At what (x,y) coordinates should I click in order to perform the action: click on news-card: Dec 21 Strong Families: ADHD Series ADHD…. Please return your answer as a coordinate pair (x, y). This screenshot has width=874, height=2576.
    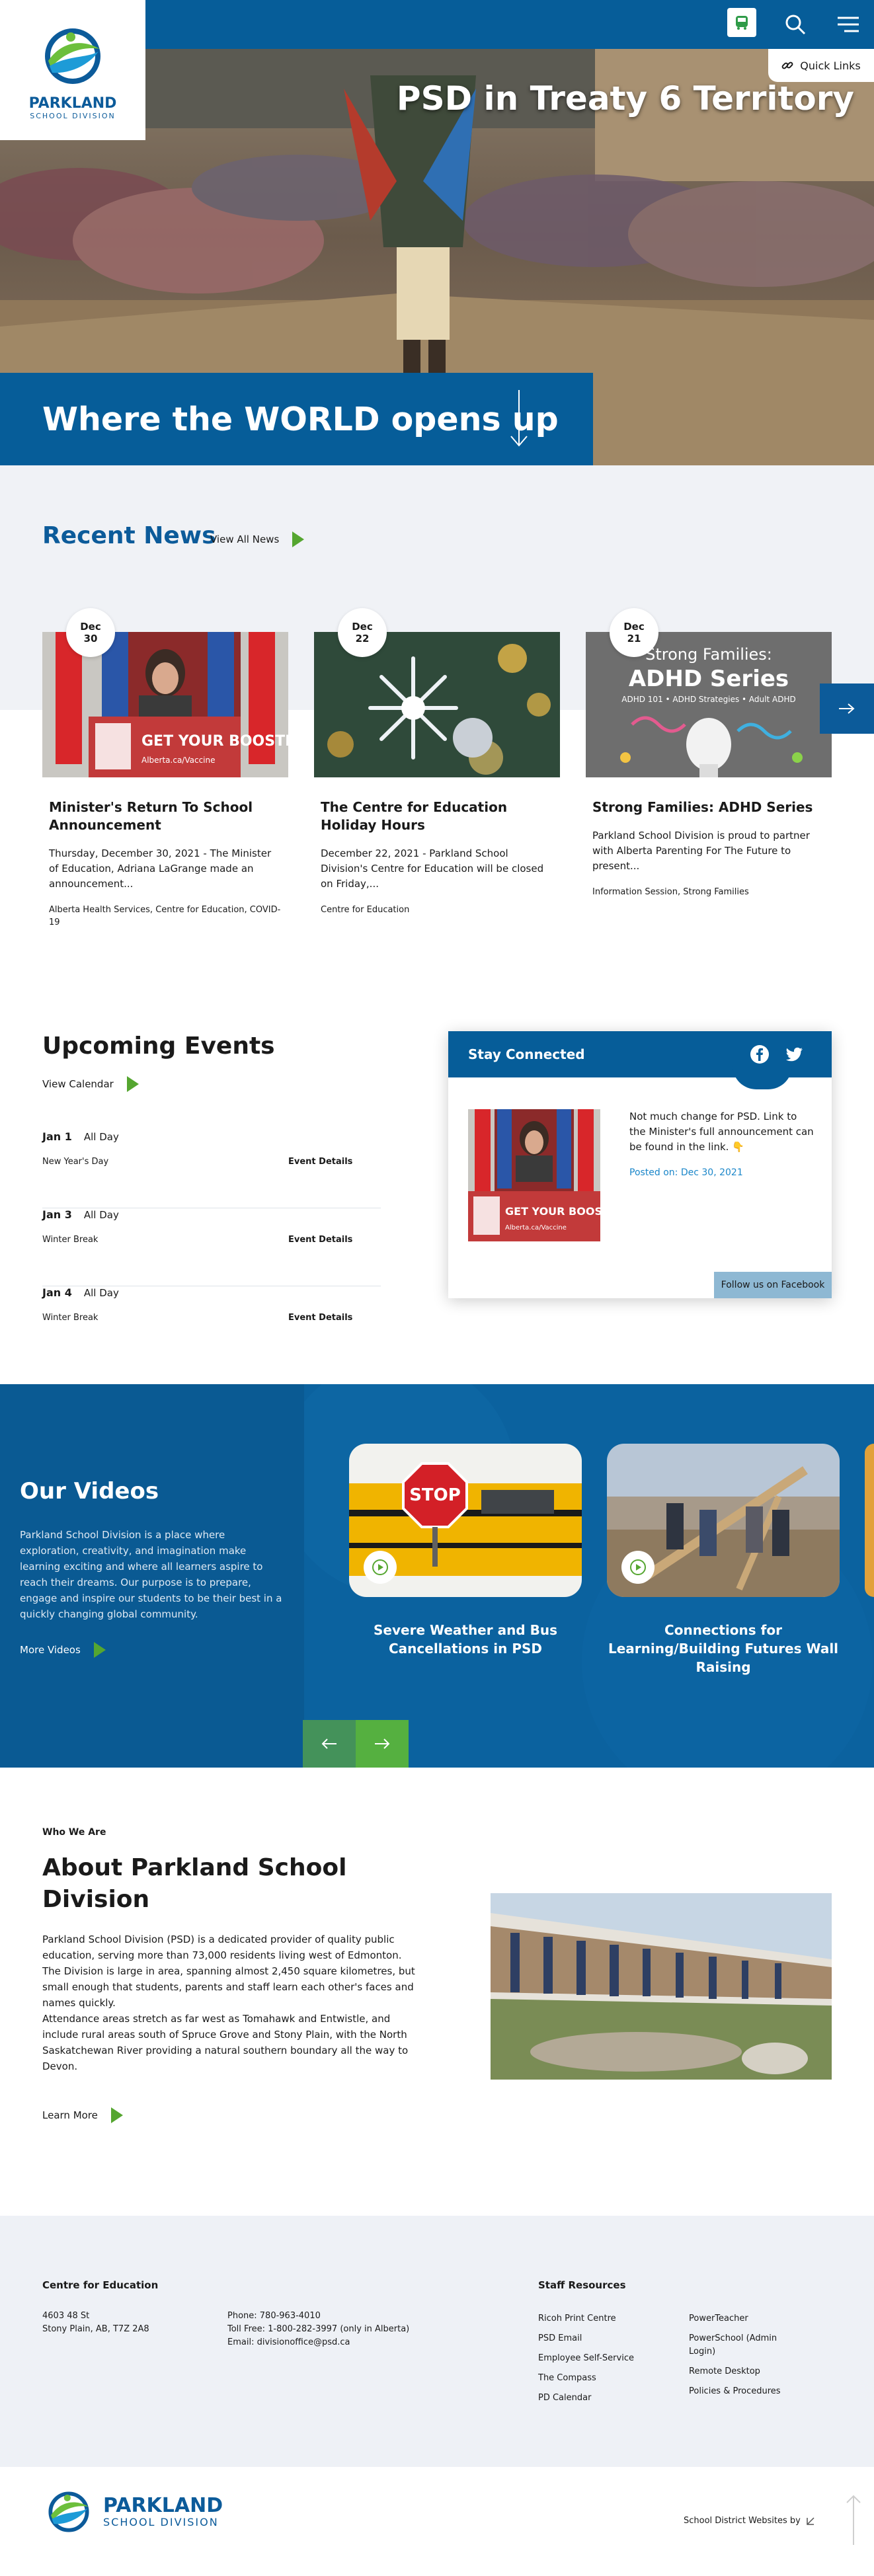
    Looking at the image, I should click on (709, 753).